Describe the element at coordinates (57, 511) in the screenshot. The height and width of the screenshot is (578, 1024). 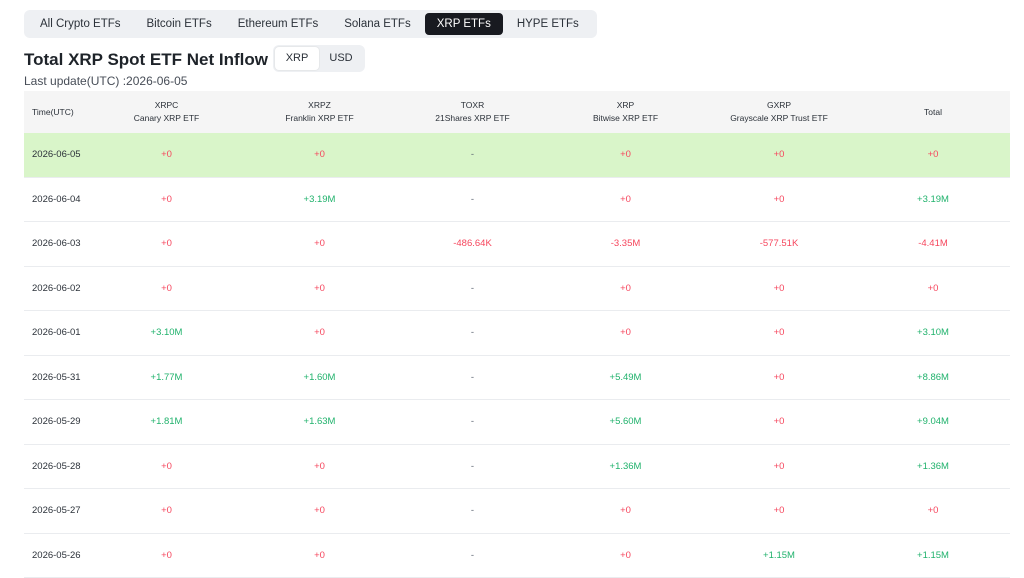
I see `row-date: 2026-05-27` at that location.